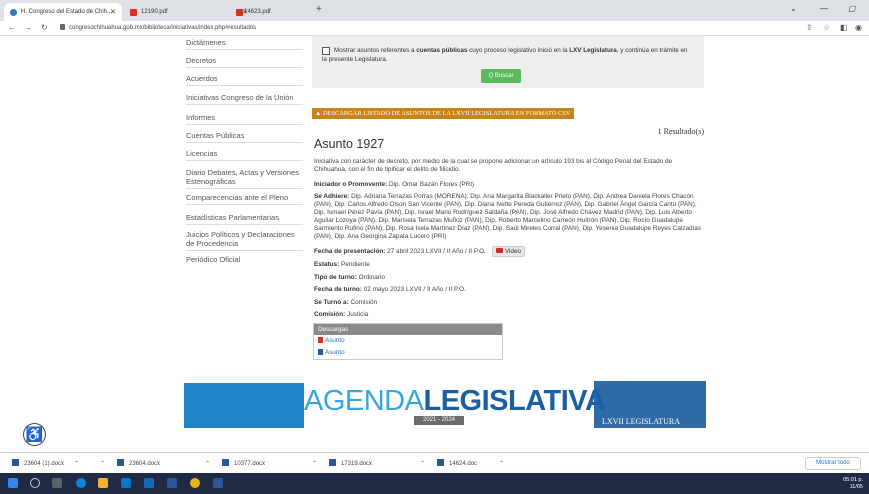  Describe the element at coordinates (195, 483) in the screenshot. I see `chrome-icon` at that location.